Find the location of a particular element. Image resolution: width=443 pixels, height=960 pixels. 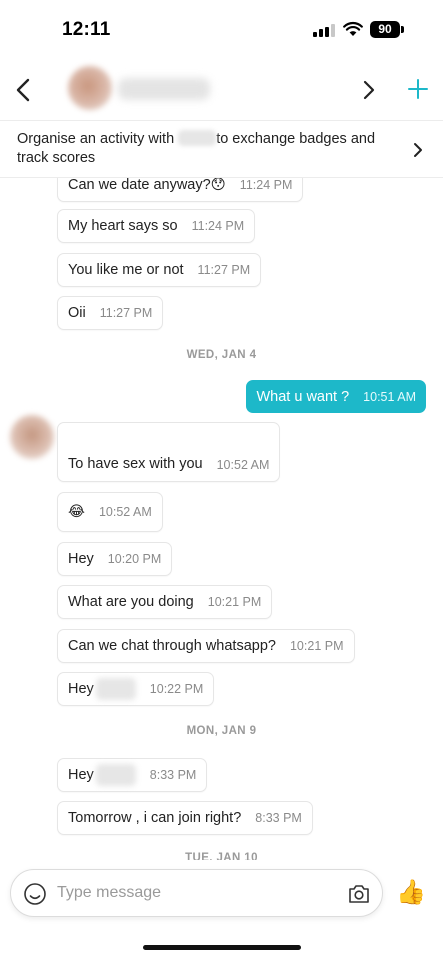

message-bubble: Oii 11:27 PM is located at coordinates (110, 313).